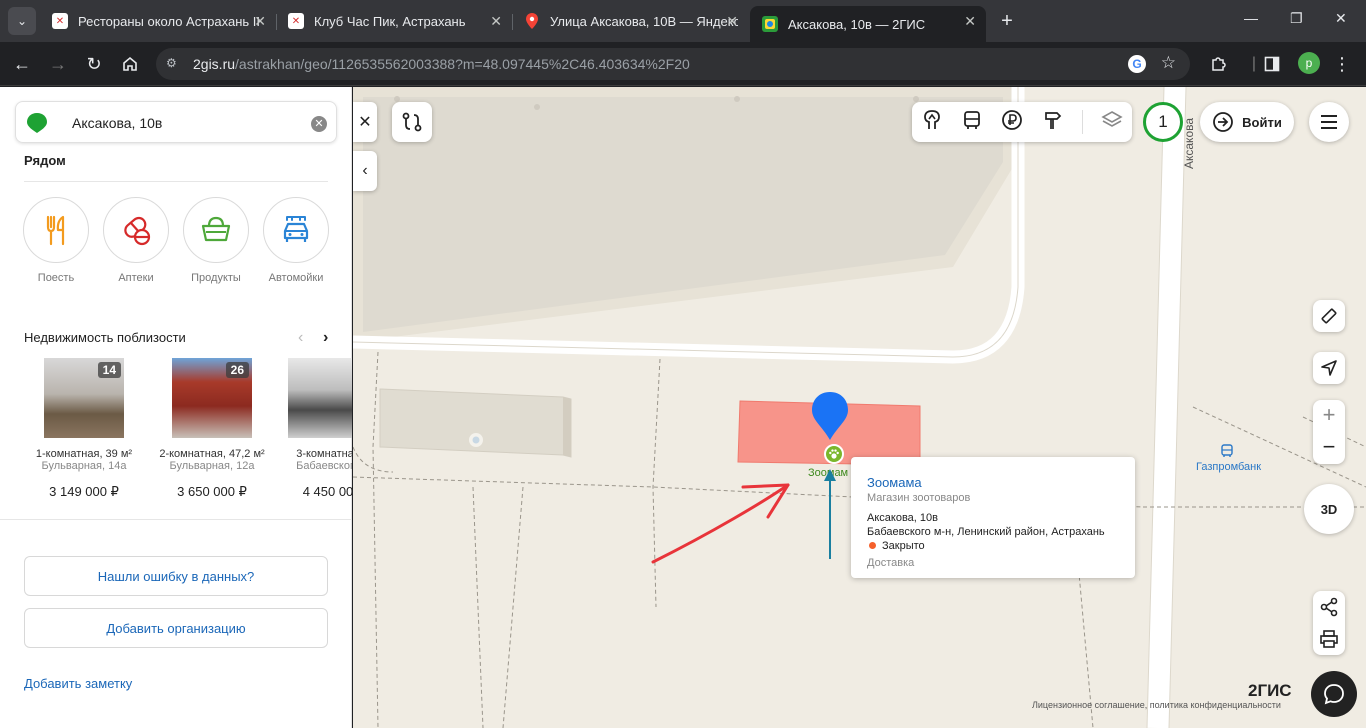 Image resolution: width=1366 pixels, height=728 pixels. What do you see at coordinates (78, 683) in the screenshot?
I see `add-note-link: Добавить заметку` at bounding box center [78, 683].